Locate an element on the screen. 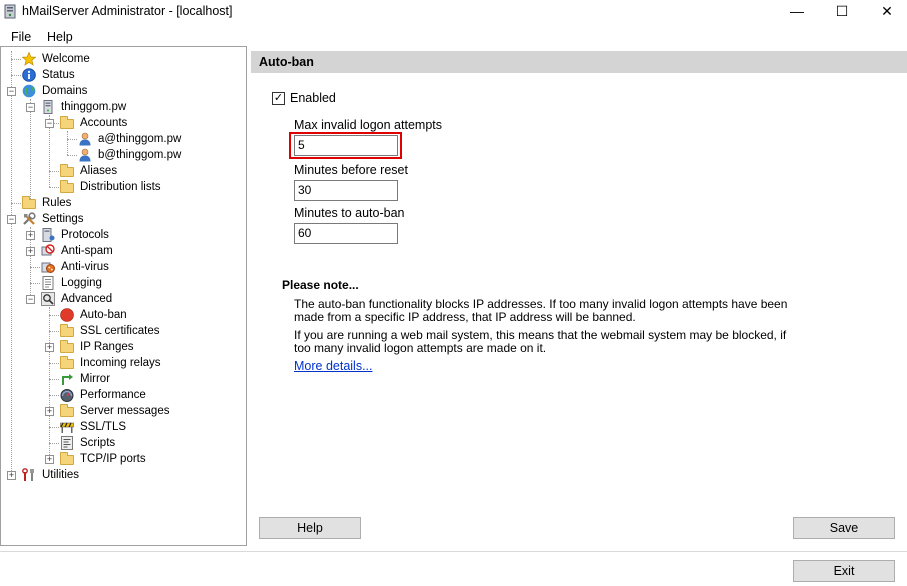 Image resolution: width=907 pixels, height=586 pixels. maximize-button: ☐ is located at coordinates (842, 12).